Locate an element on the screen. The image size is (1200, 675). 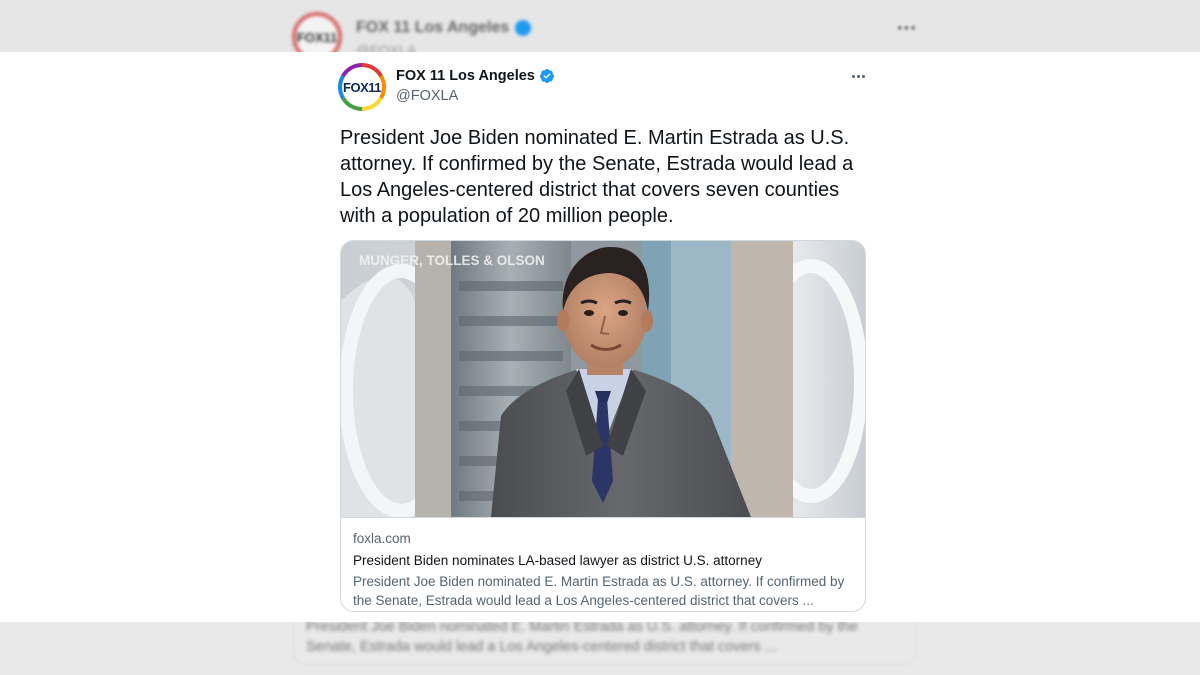
display-name: FOX 11 Los Angeles is located at coordinates (465, 76).